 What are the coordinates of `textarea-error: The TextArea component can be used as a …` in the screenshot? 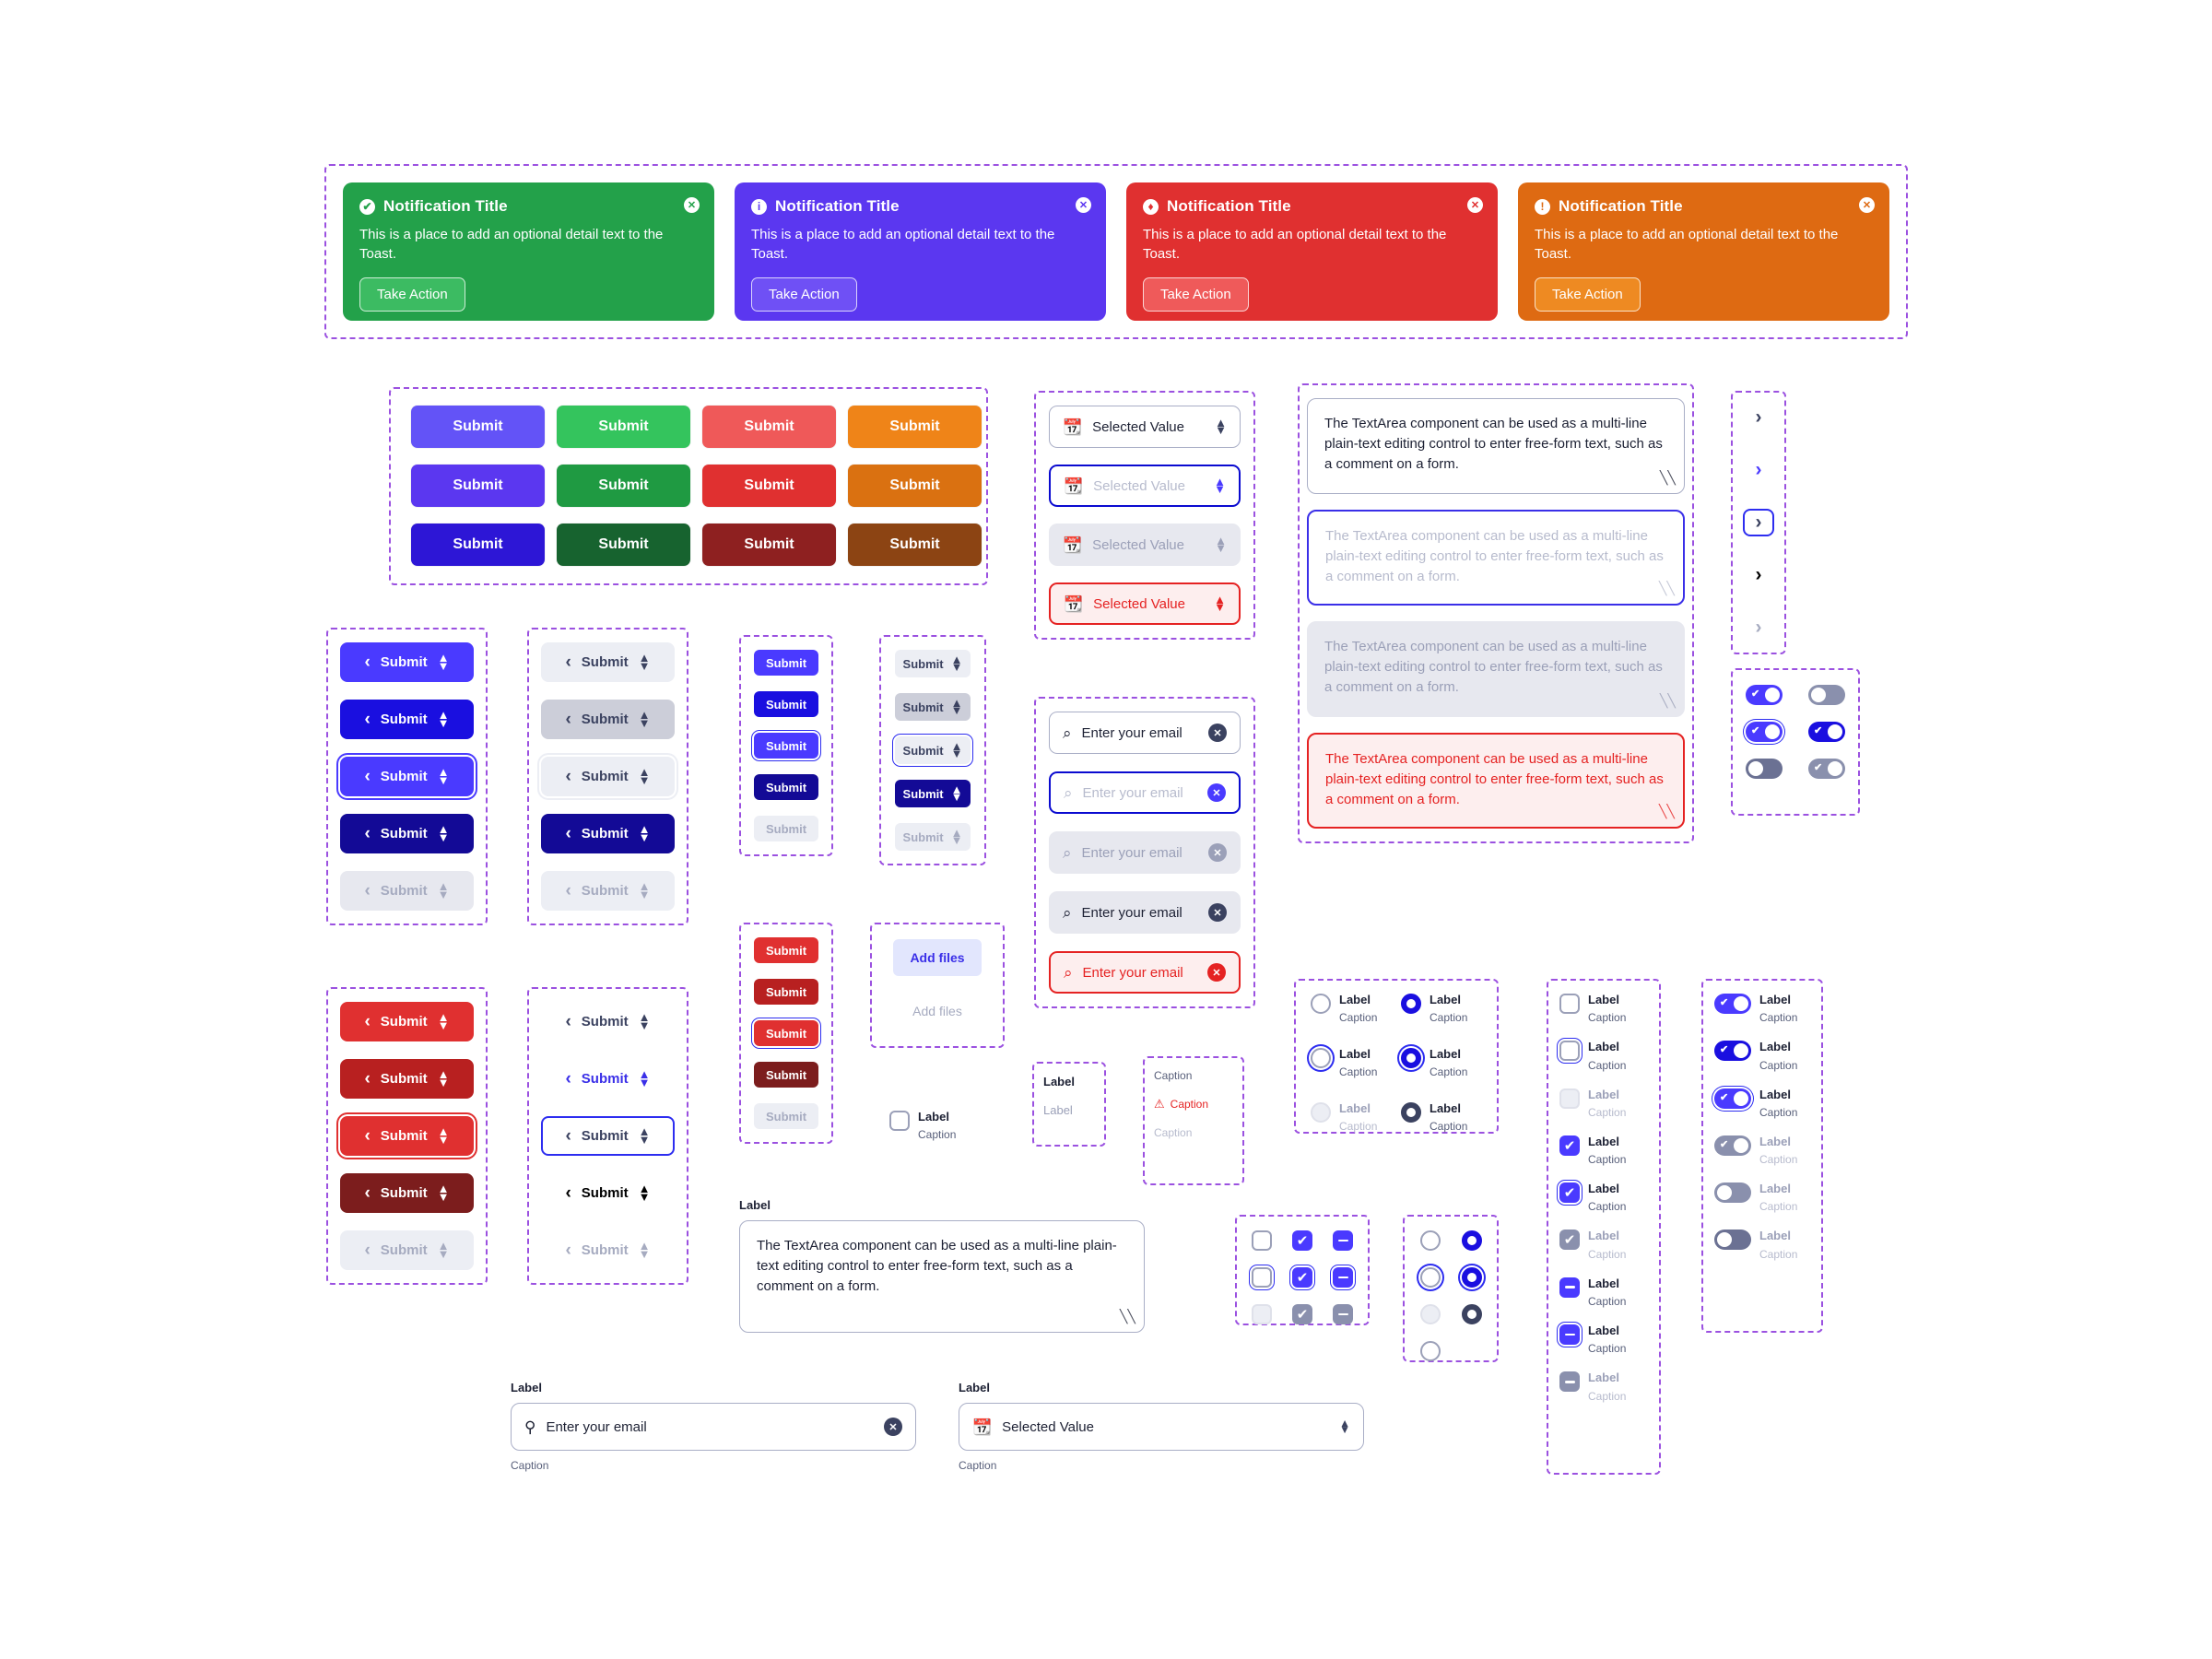 It's located at (1496, 781).